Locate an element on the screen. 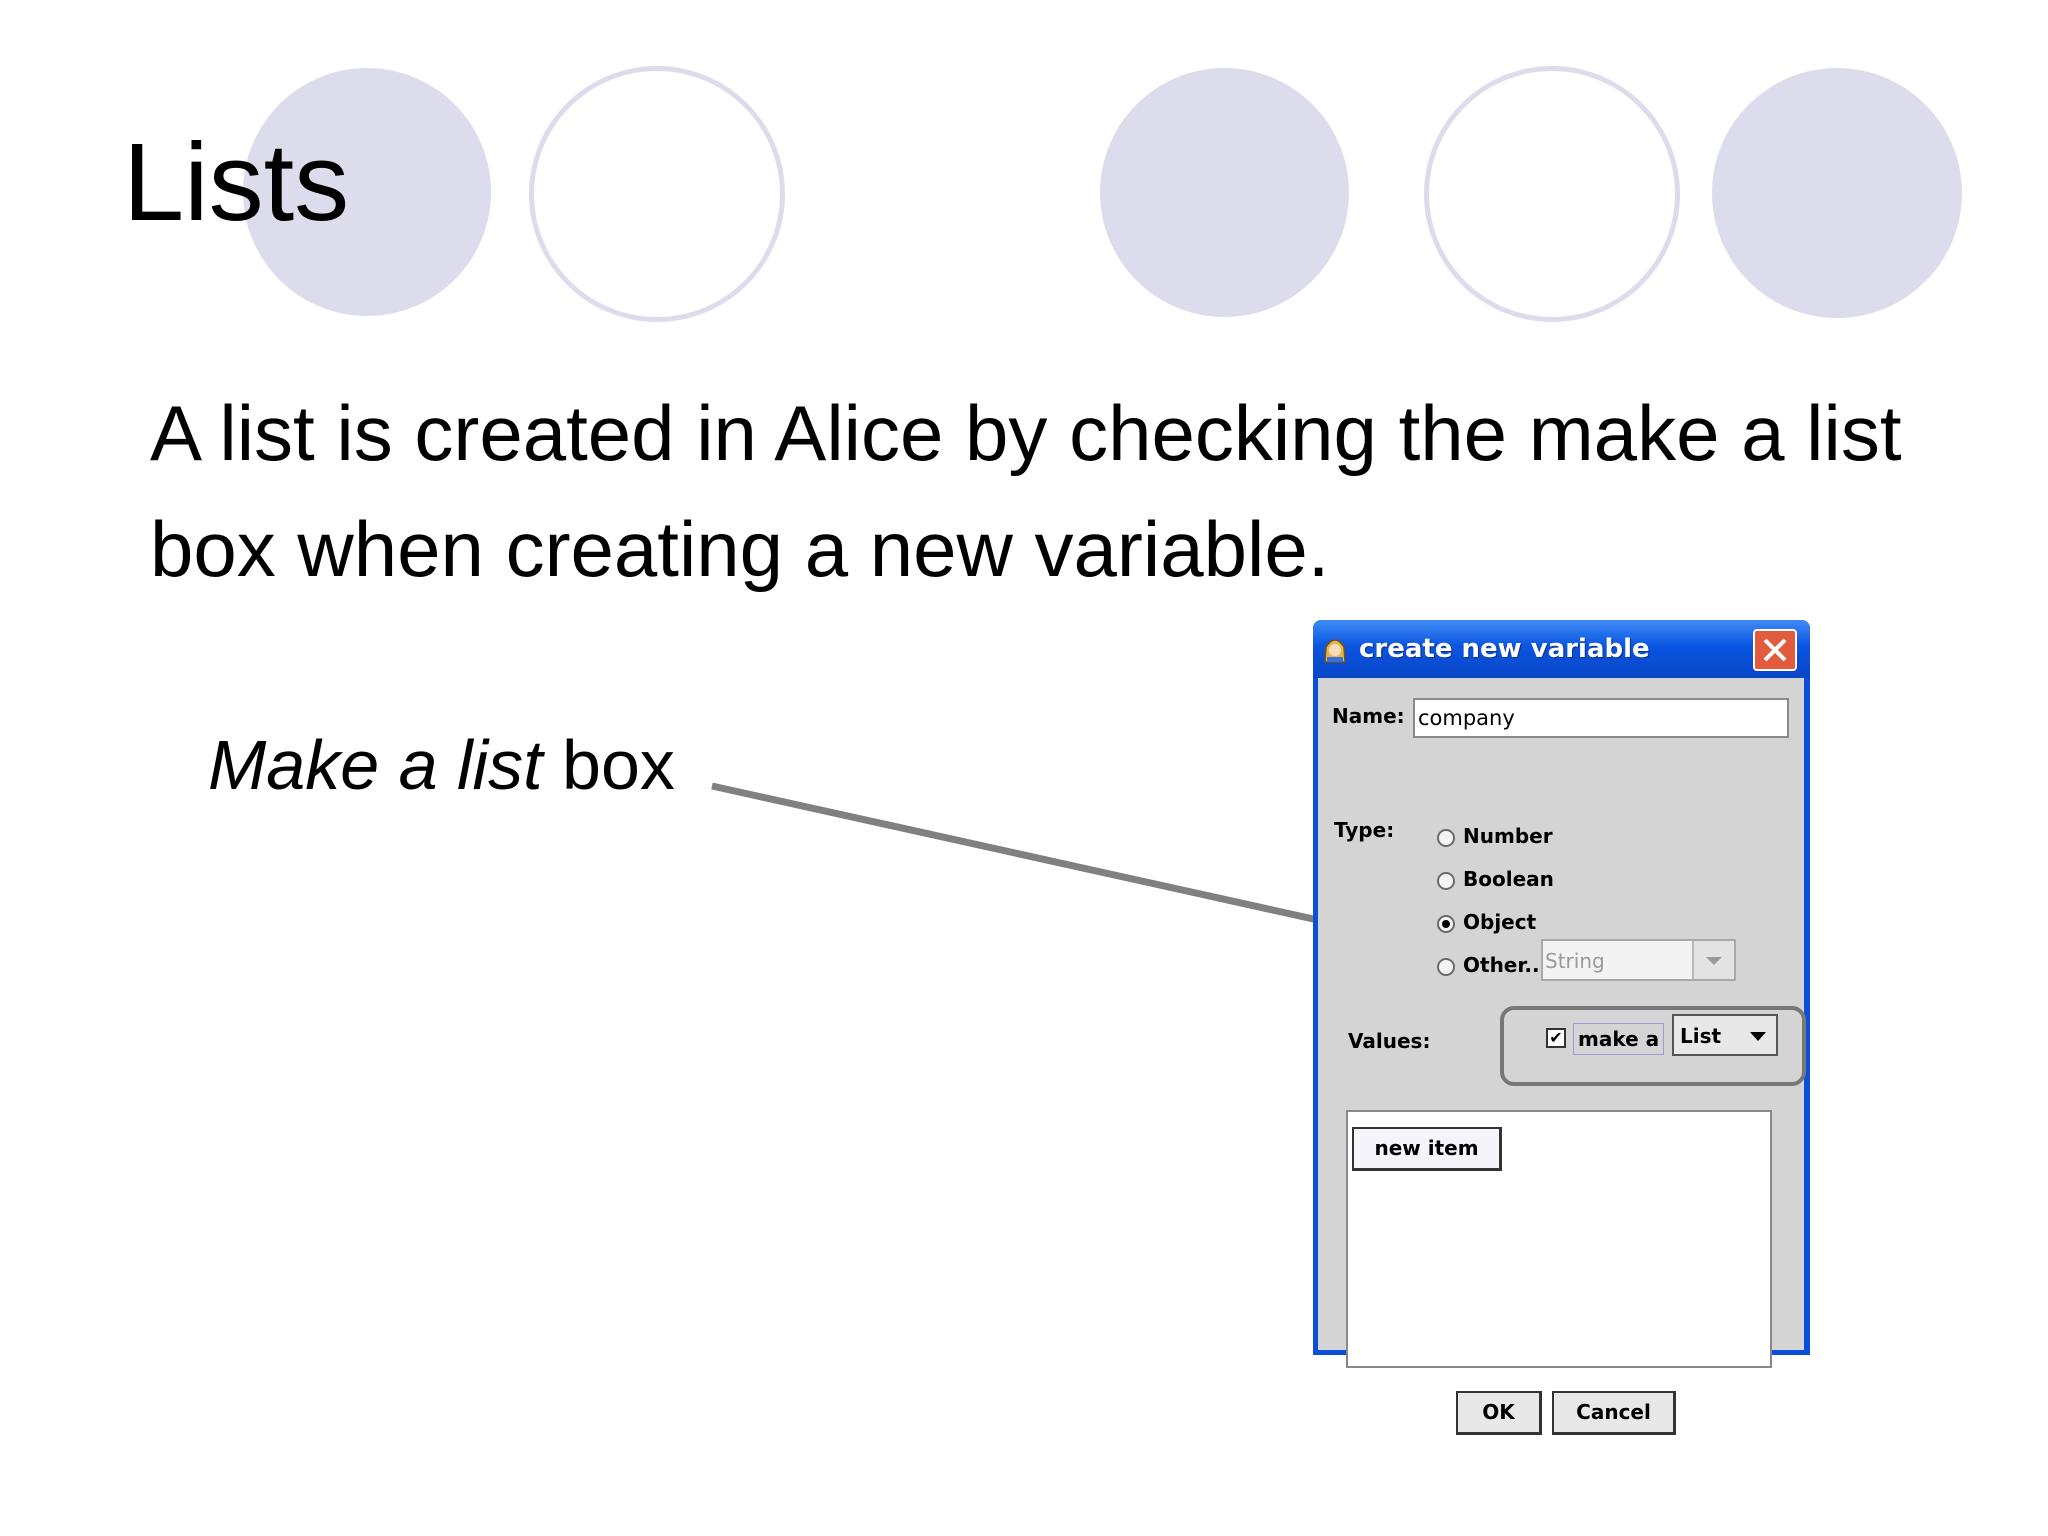 This screenshot has height=1536, width=2048. radio-boolean is located at coordinates (1446, 881).